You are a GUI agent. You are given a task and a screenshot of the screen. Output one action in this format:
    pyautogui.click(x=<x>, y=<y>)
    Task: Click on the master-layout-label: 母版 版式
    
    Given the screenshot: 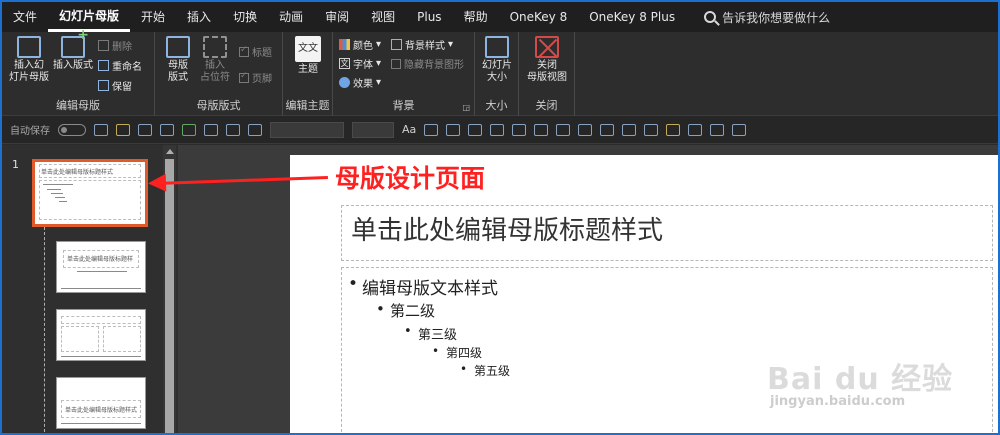 What is the action you would take?
    pyautogui.click(x=178, y=71)
    